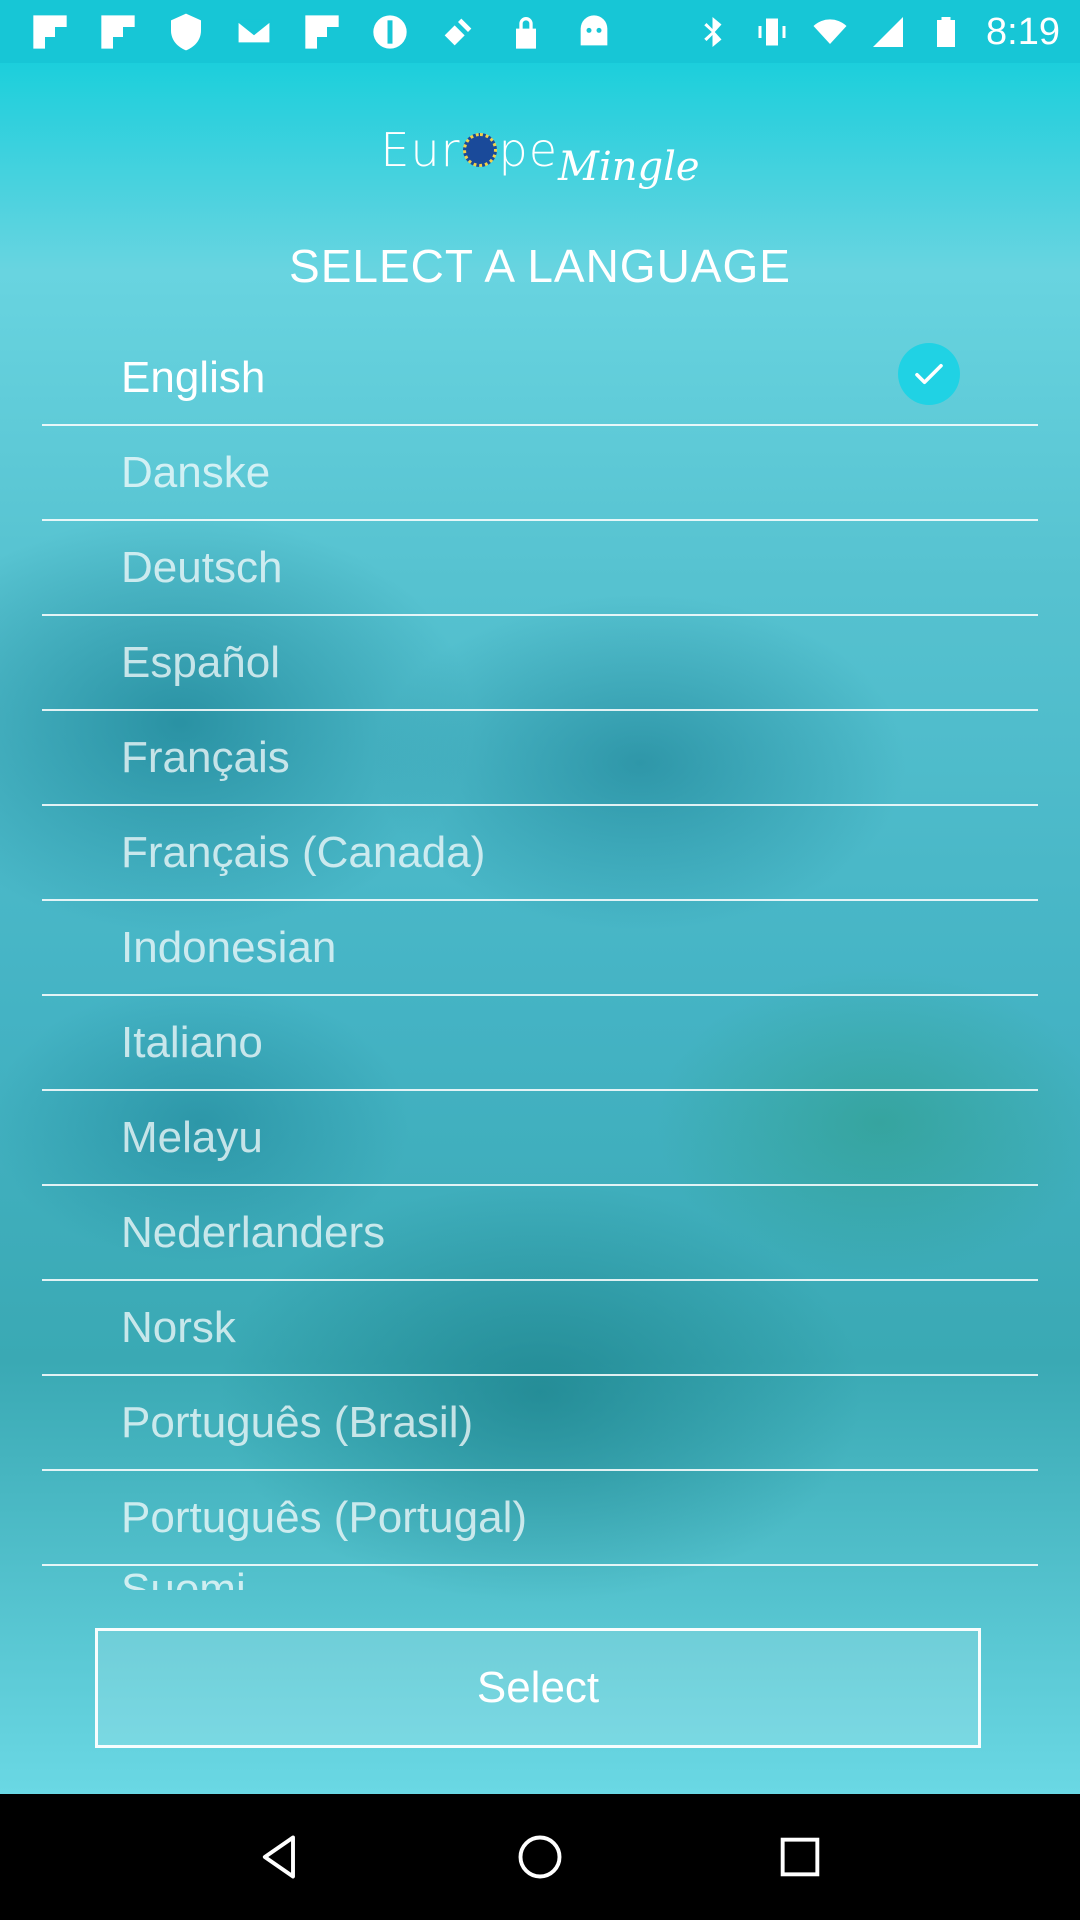  I want to click on logo-script-text: Mingle, so click(629, 167).